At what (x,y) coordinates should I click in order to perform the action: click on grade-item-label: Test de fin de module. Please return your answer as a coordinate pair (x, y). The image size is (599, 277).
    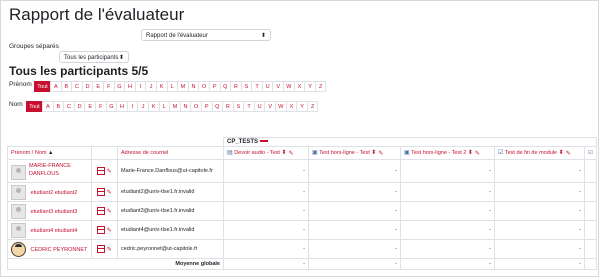
    Looking at the image, I should click on (531, 153).